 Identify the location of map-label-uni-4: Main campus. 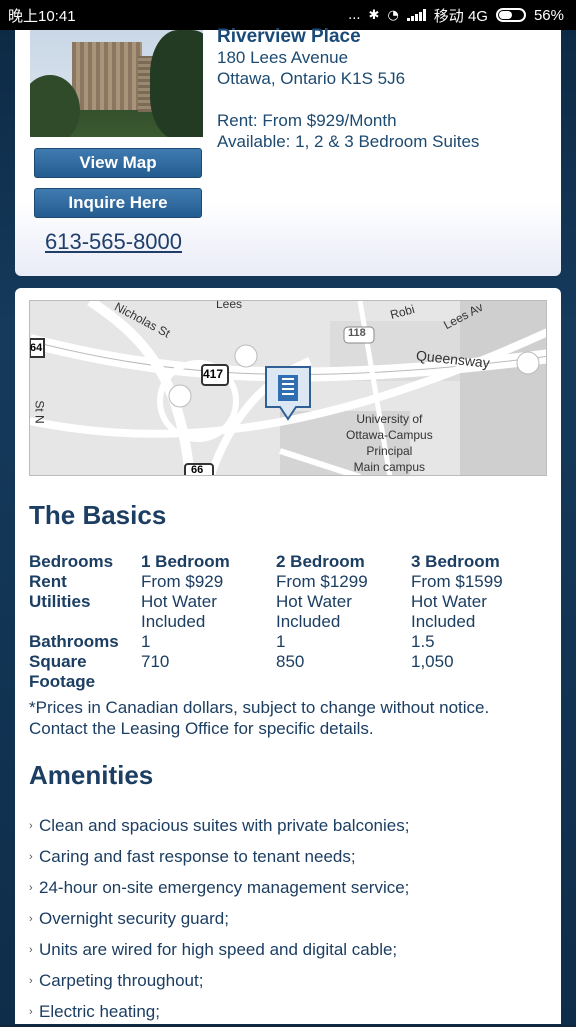
(389, 467).